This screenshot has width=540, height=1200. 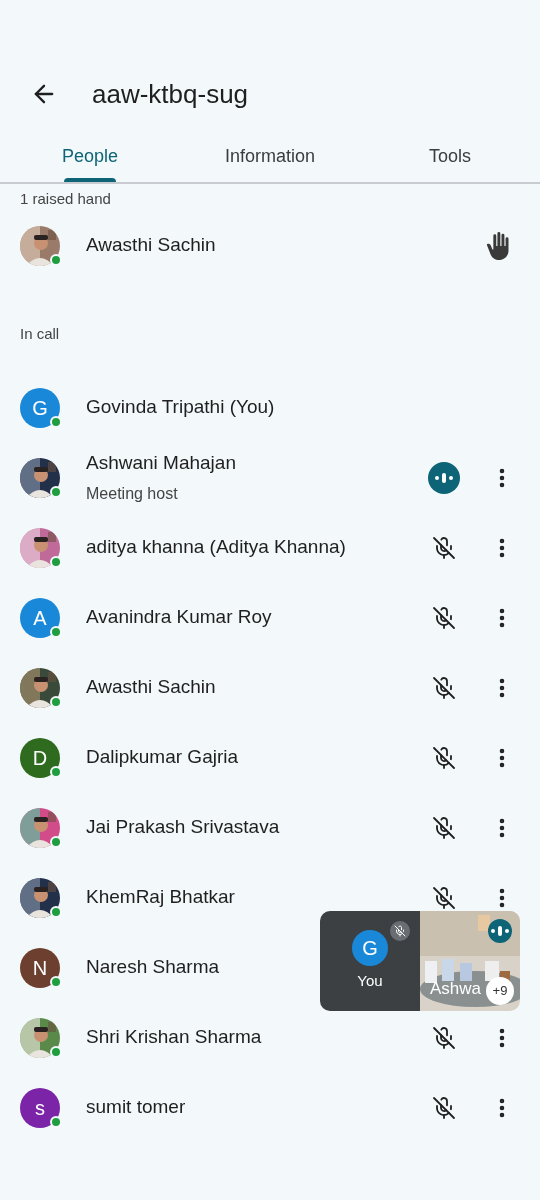 I want to click on participant-name: KhemRaj Bhatkar, so click(x=160, y=897).